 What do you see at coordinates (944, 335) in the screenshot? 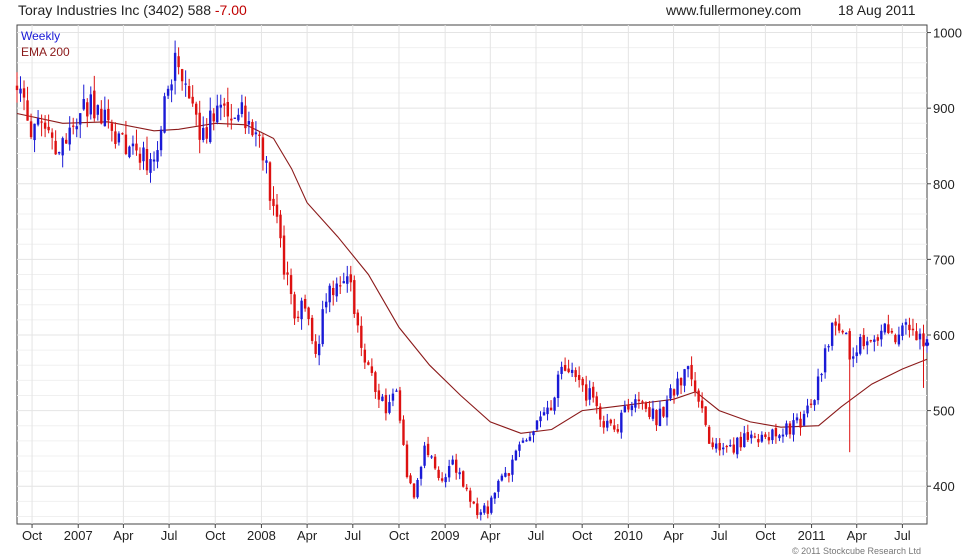
I see `y-tick-label: 600` at bounding box center [944, 335].